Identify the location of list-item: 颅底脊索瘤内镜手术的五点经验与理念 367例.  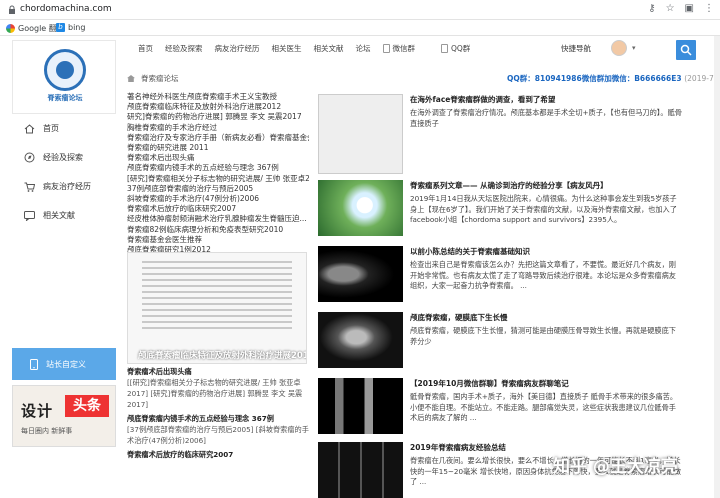
(218, 168).